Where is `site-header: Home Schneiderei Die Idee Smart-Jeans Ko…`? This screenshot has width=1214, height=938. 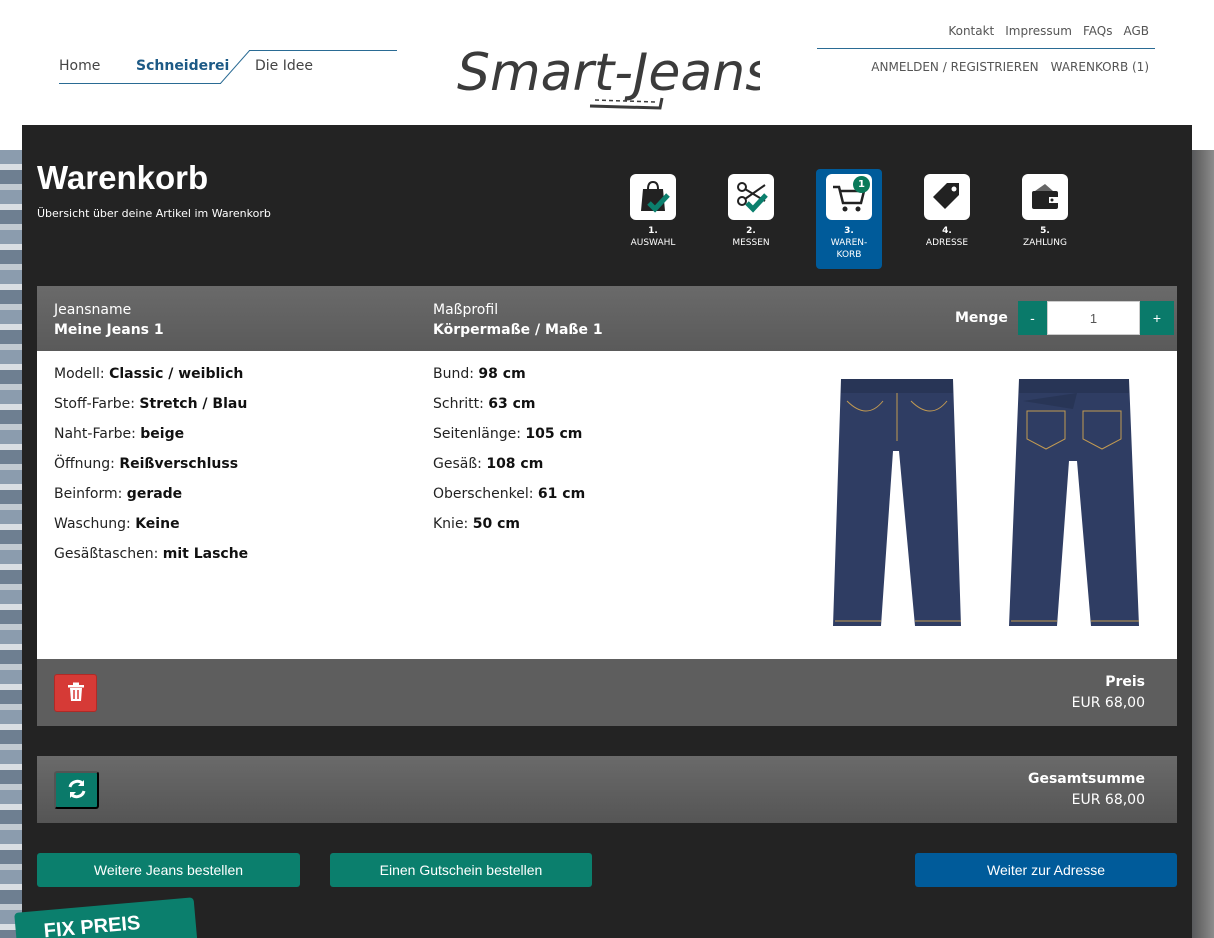
site-header: Home Schneiderei Die Idee Smart-Jeans Ko… is located at coordinates (607, 62).